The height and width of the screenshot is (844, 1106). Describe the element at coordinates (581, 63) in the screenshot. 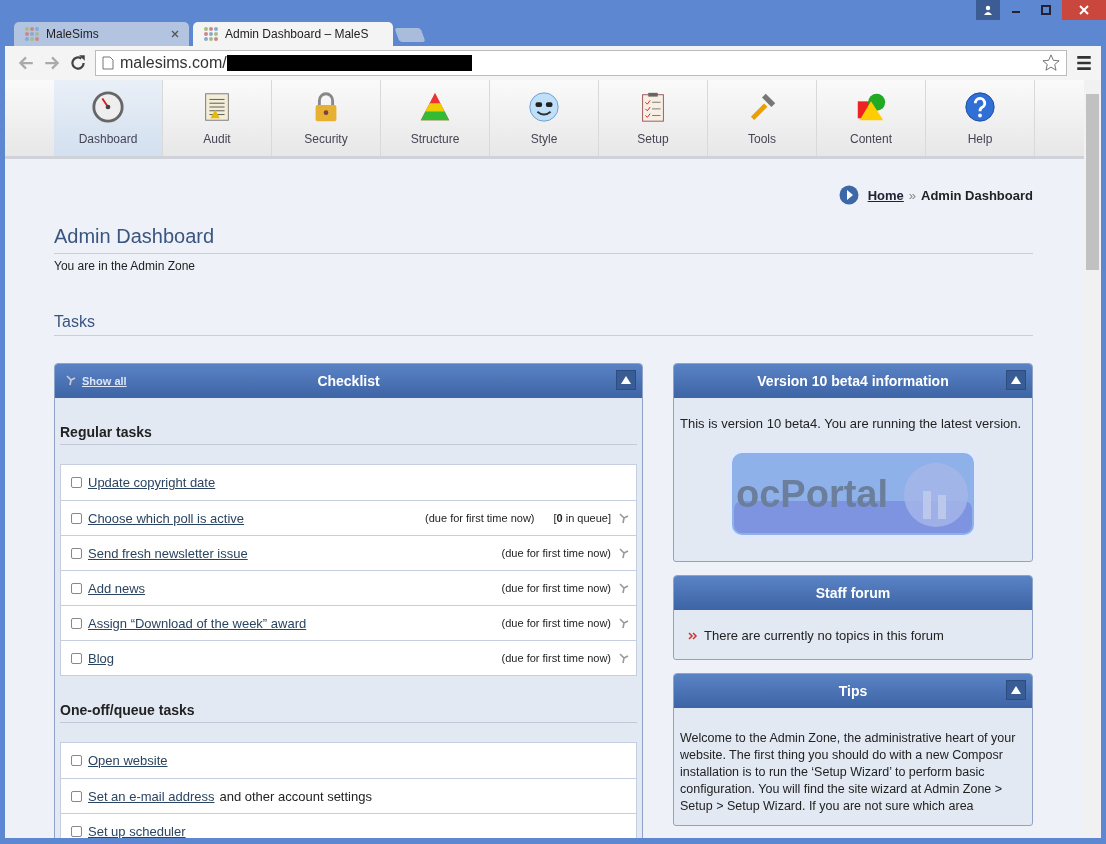

I see `address-bar: malesims.com/` at that location.